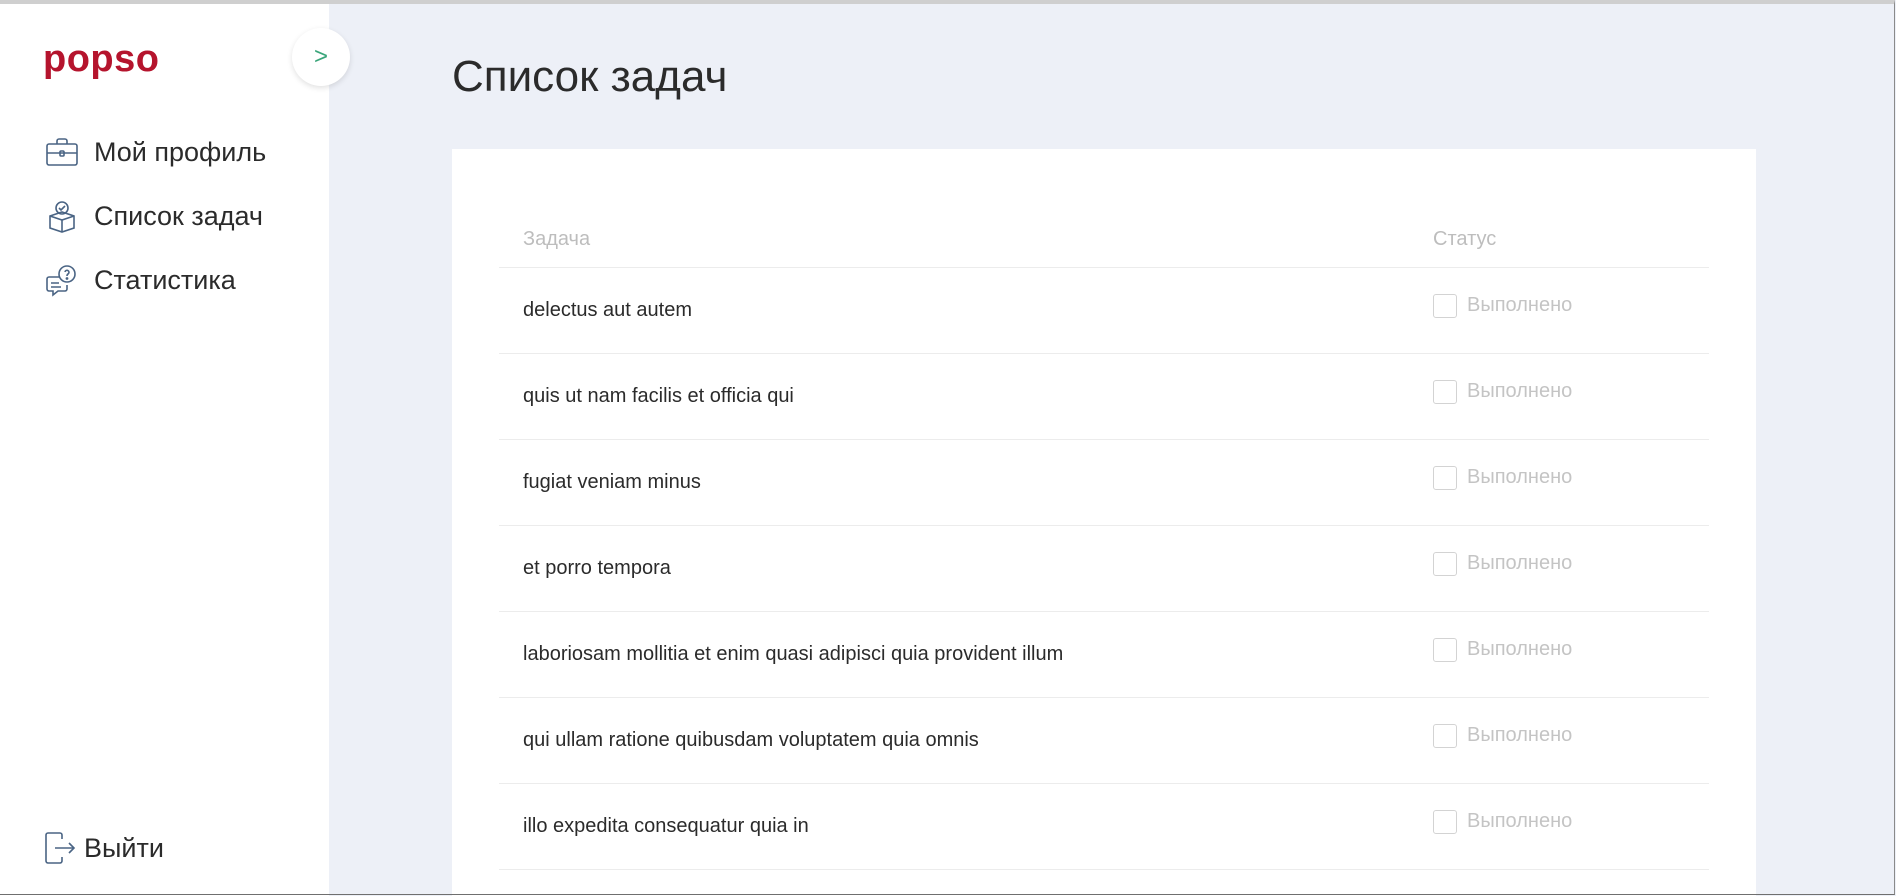  What do you see at coordinates (321, 57) in the screenshot?
I see `collapse-sidebar-button: >` at bounding box center [321, 57].